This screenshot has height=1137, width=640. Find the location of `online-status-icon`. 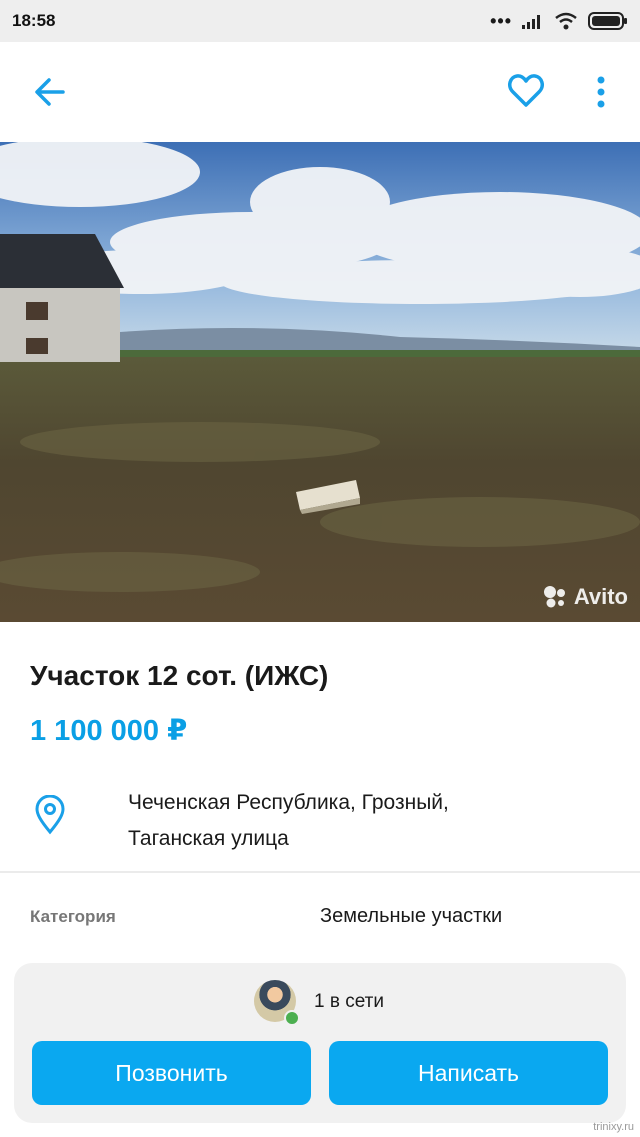

online-status-icon is located at coordinates (292, 1018).